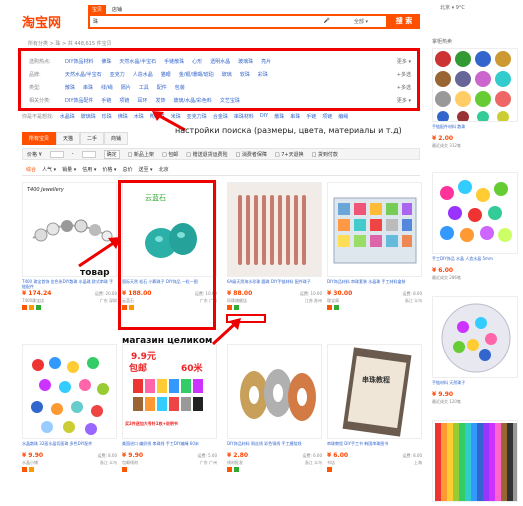  I want to click on filter-option: 玻璃珠, so click(245, 61).